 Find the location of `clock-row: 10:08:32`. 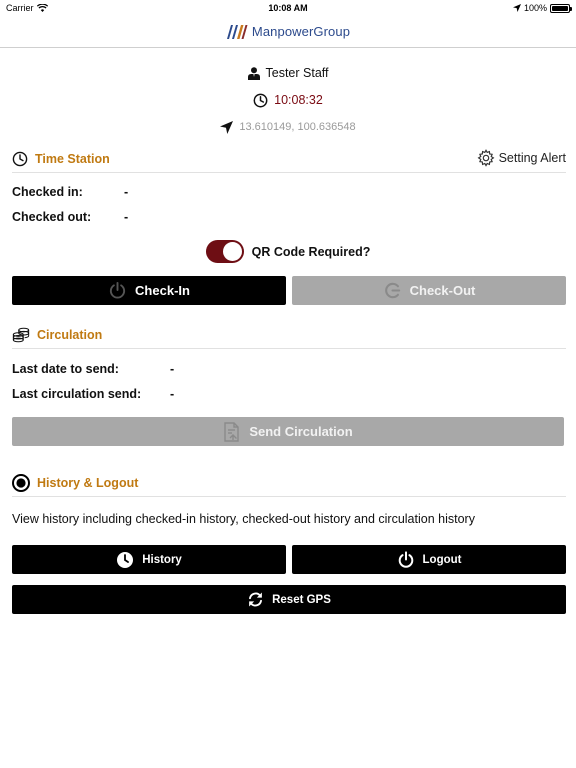

clock-row: 10:08:32 is located at coordinates (288, 100).